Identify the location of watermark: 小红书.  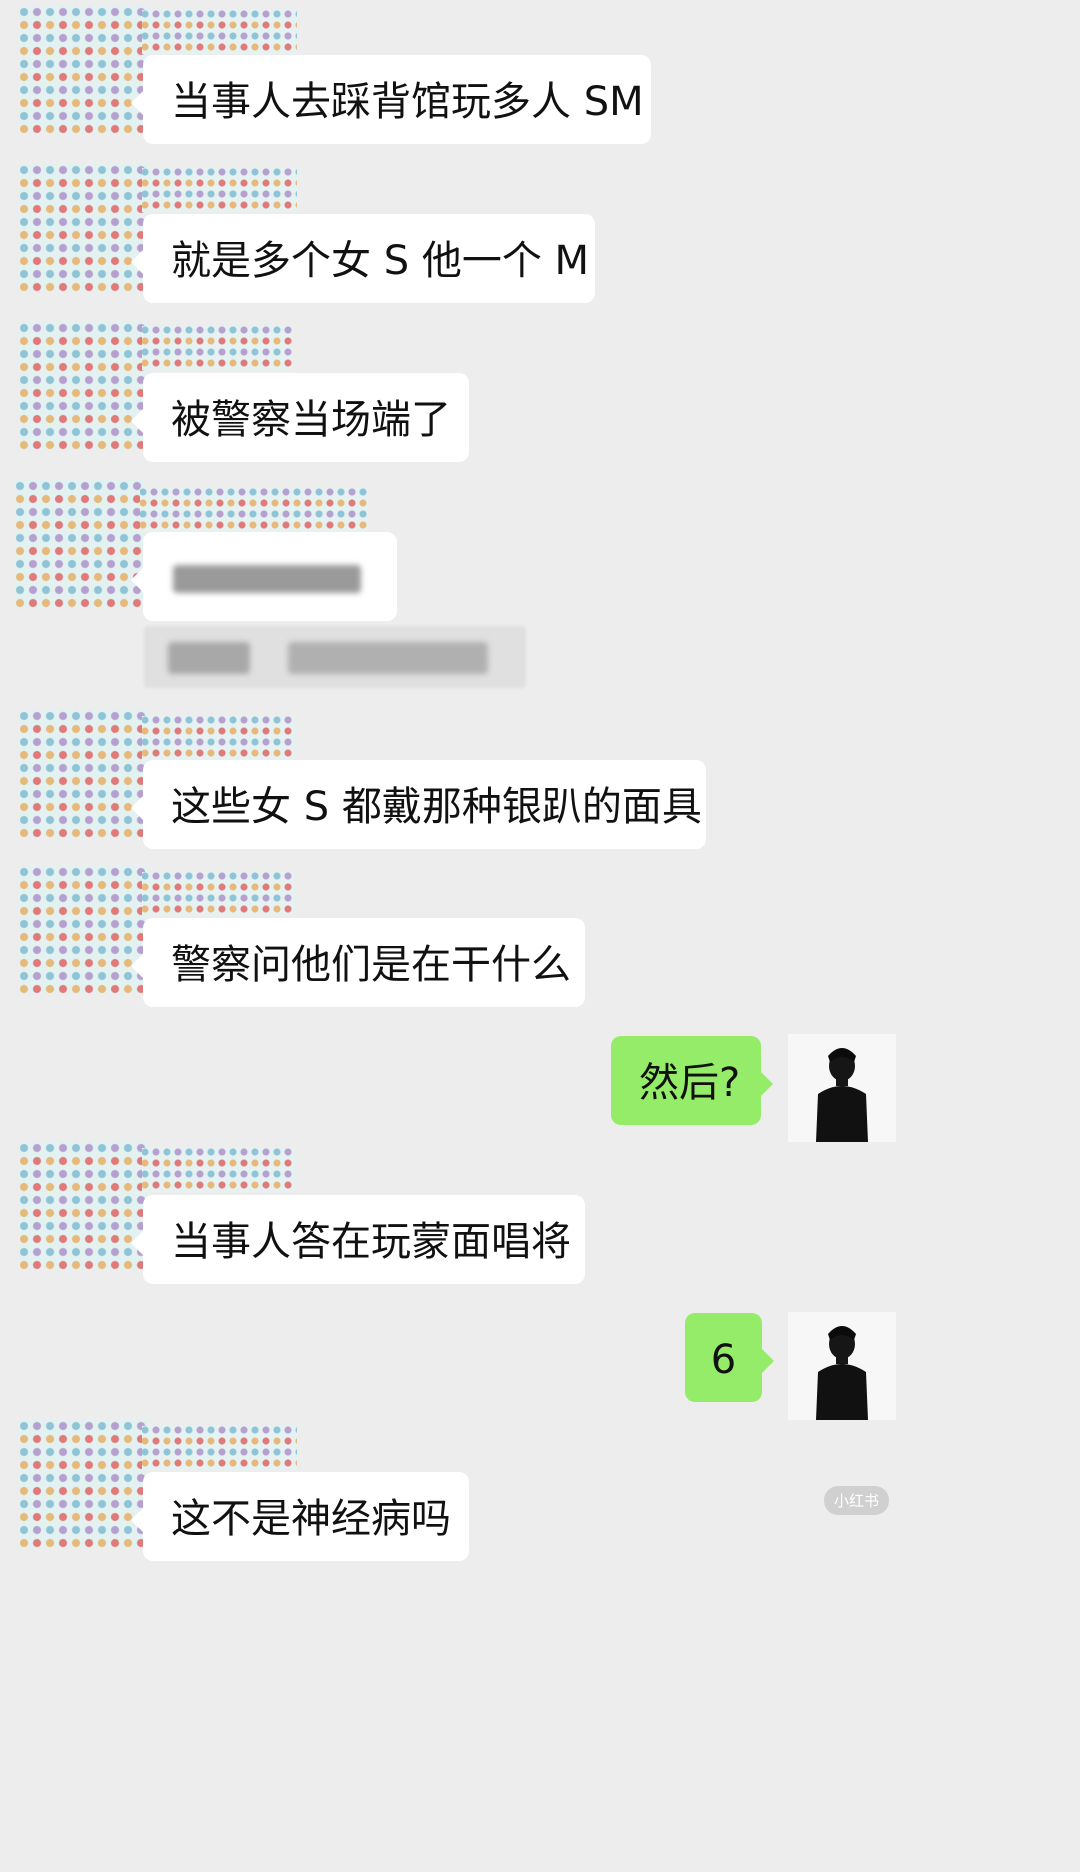
(857, 1500).